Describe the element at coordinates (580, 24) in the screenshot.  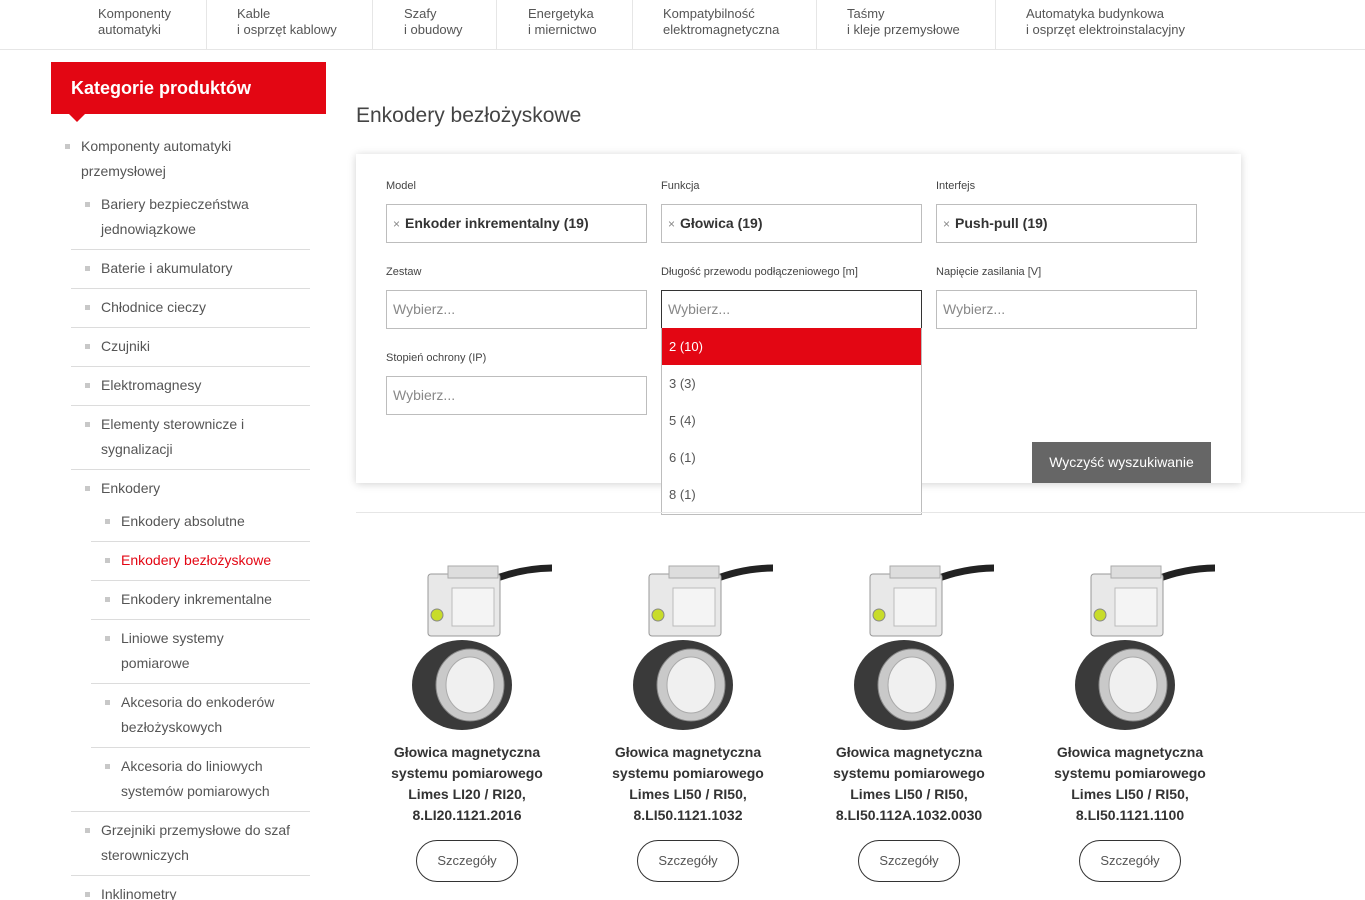
I see `nav-item-energetyka: Energetyka i miernictwo` at that location.